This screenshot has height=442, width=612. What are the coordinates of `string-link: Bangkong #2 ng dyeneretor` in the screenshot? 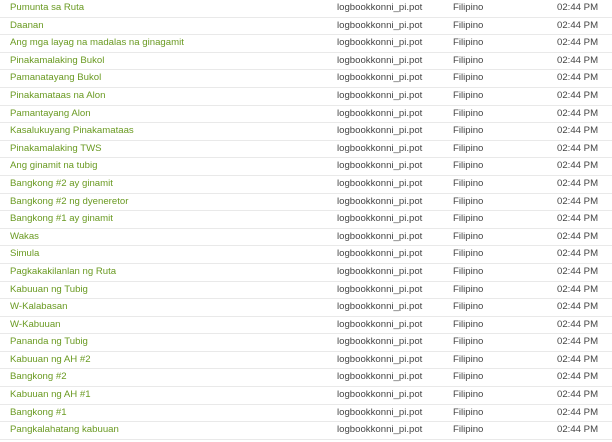 It's located at (170, 202).